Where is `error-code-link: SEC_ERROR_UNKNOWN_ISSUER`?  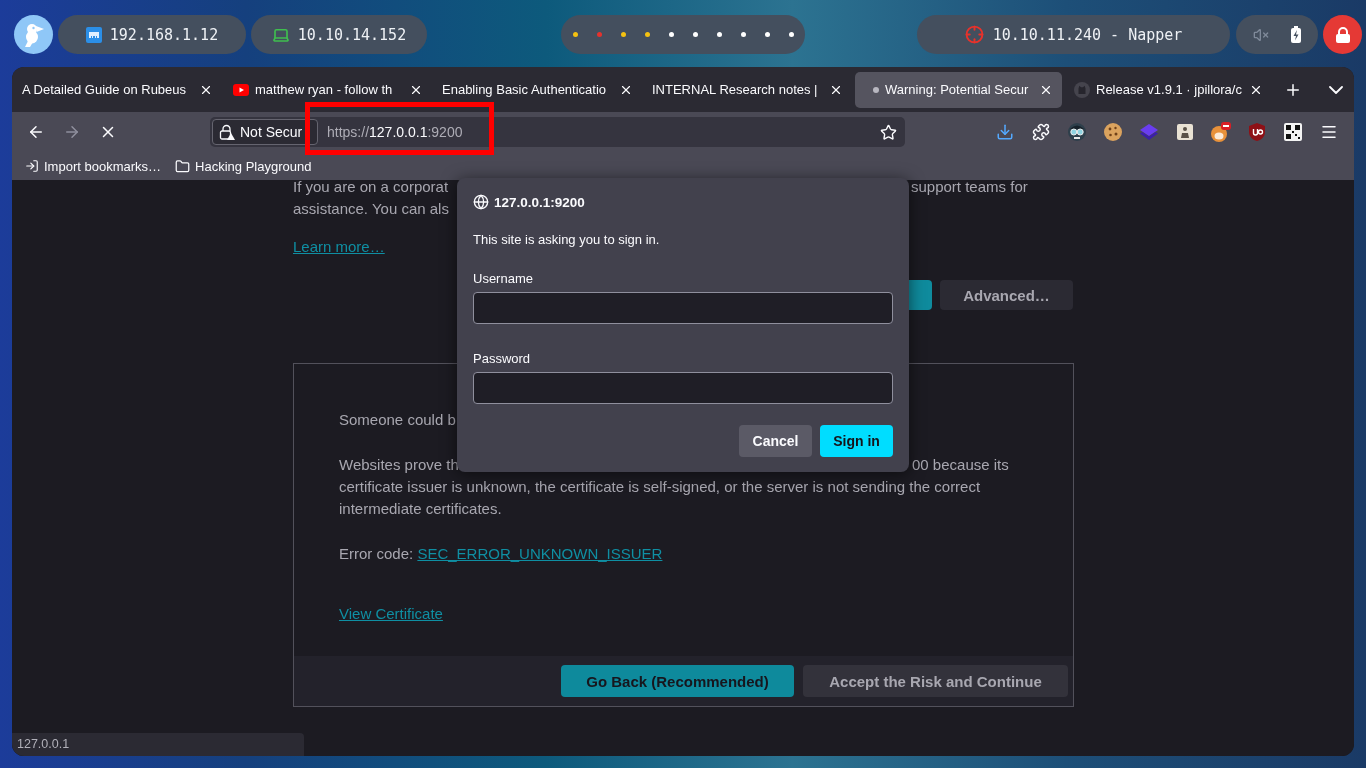
error-code-link: SEC_ERROR_UNKNOWN_ISSUER is located at coordinates (540, 553).